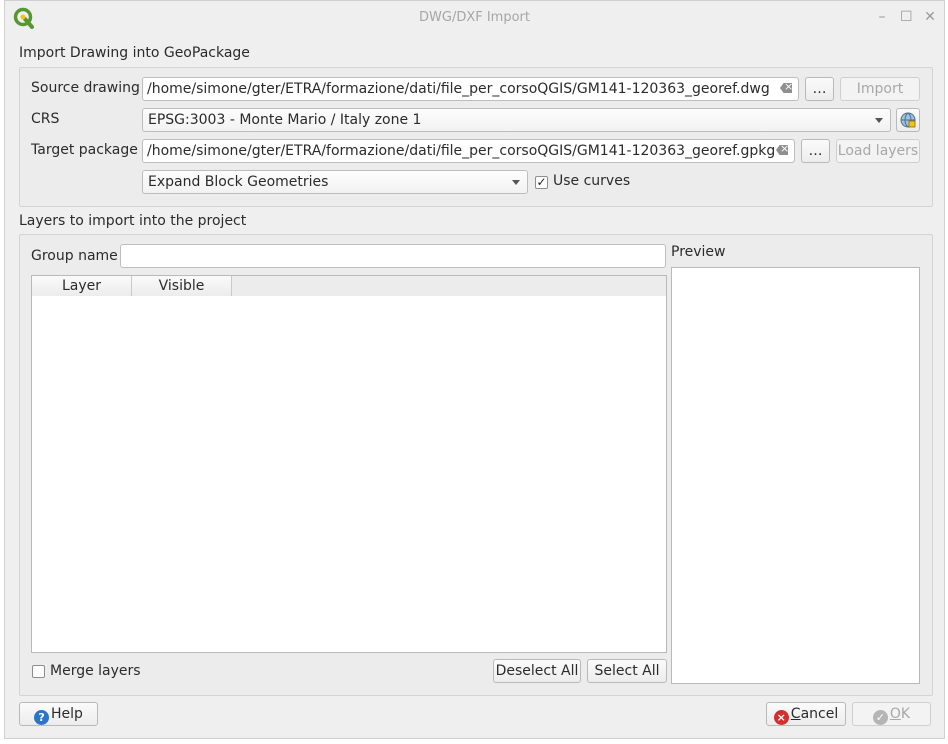 Image resolution: width=948 pixels, height=744 pixels. Describe the element at coordinates (541, 182) in the screenshot. I see `use-curves-checkbox: ✓` at that location.